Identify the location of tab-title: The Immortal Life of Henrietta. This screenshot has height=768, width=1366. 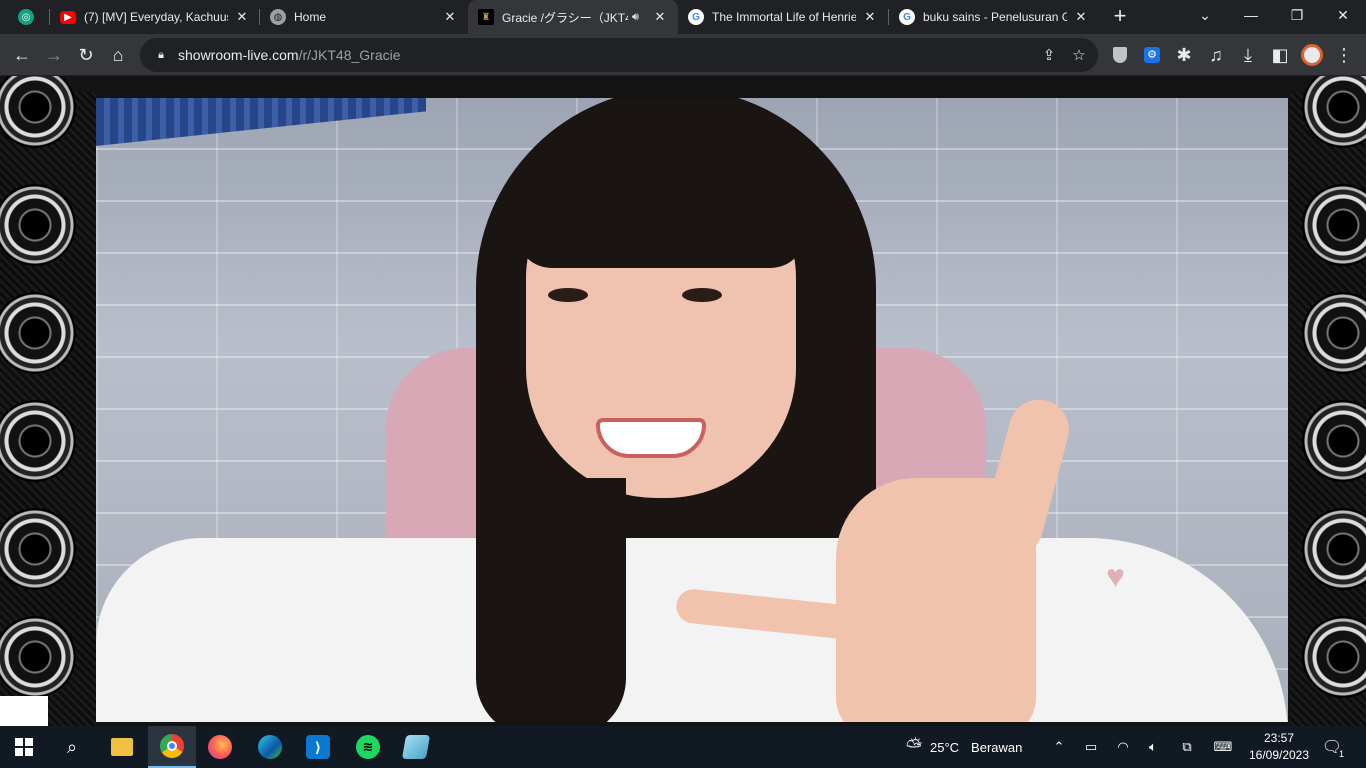
(784, 17).